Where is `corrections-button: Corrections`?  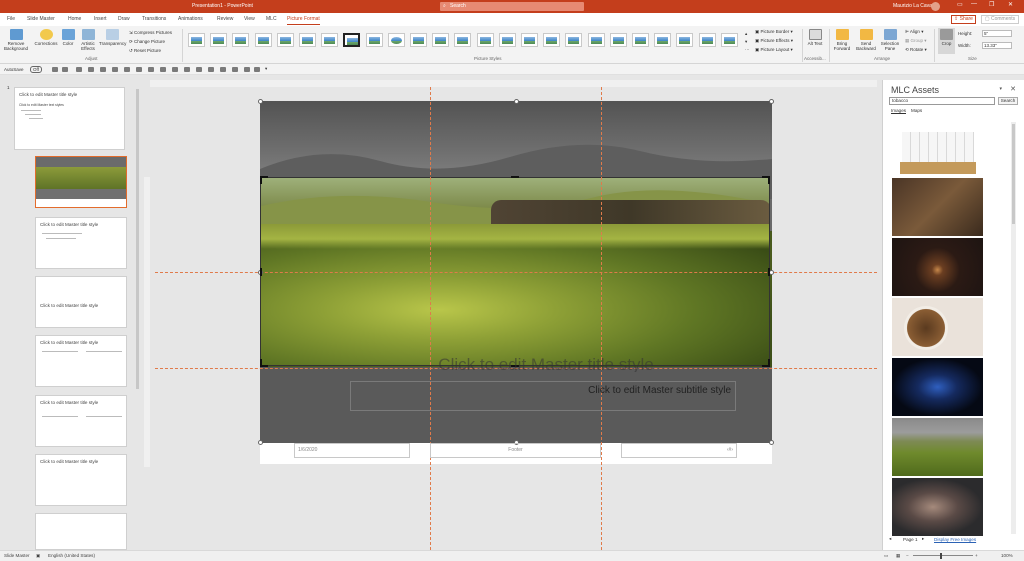 corrections-button: Corrections is located at coordinates (46, 37).